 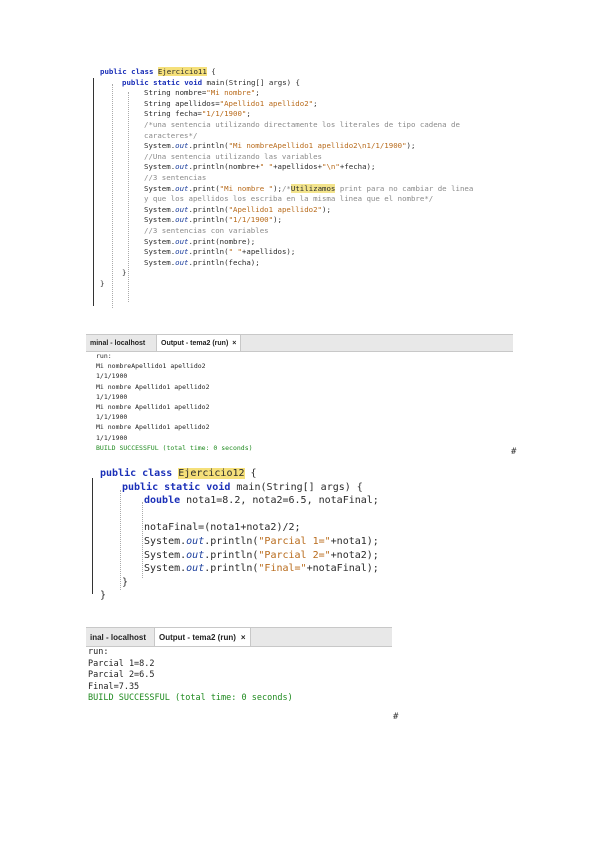 I want to click on code-line: System.out.println("Parcial 1="+nota1);, so click(x=261, y=542).